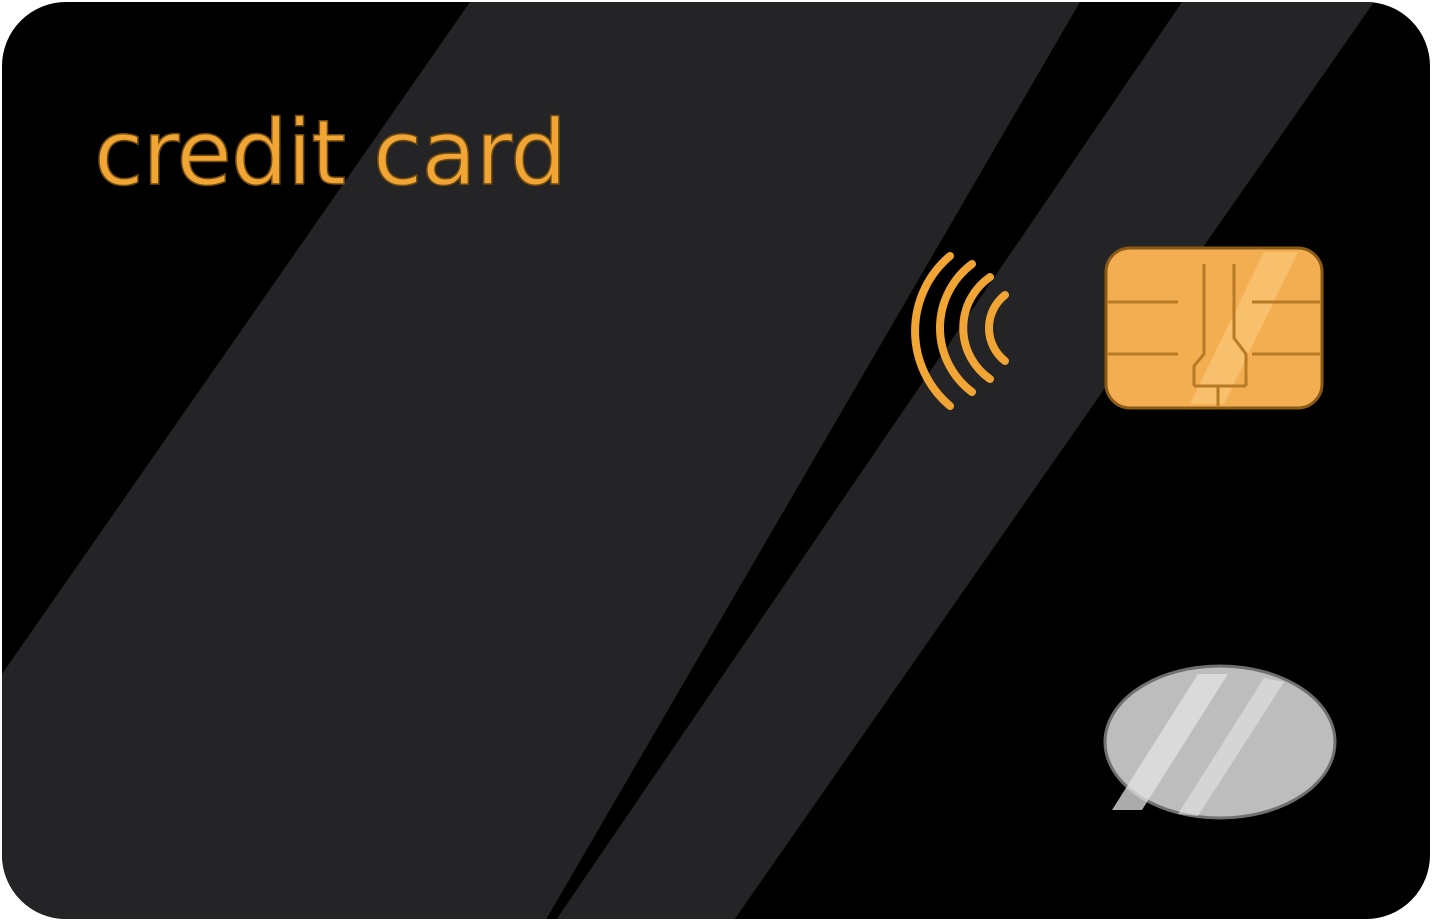 This screenshot has height=921, width=1432. I want to click on oval-emblem-icon, so click(1220, 742).